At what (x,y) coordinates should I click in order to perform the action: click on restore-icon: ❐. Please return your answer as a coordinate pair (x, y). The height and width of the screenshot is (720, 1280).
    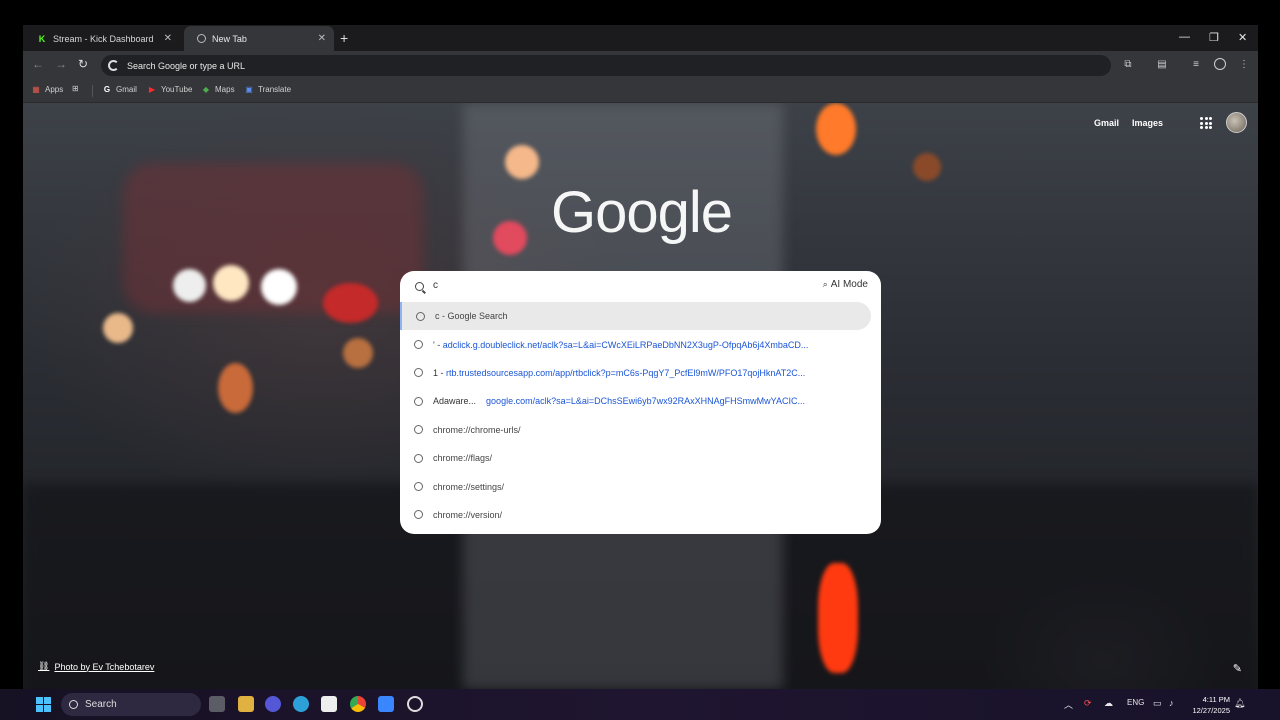
    Looking at the image, I should click on (1214, 37).